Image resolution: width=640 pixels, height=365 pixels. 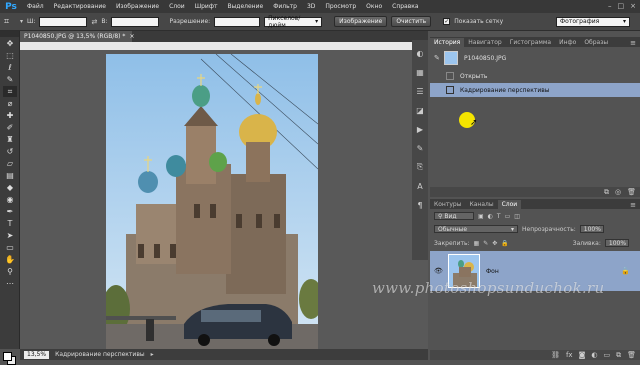 I want to click on document-tab: P1040850.JPG @ 13,5% (RGB/8) * ×, so click(x=77, y=36).